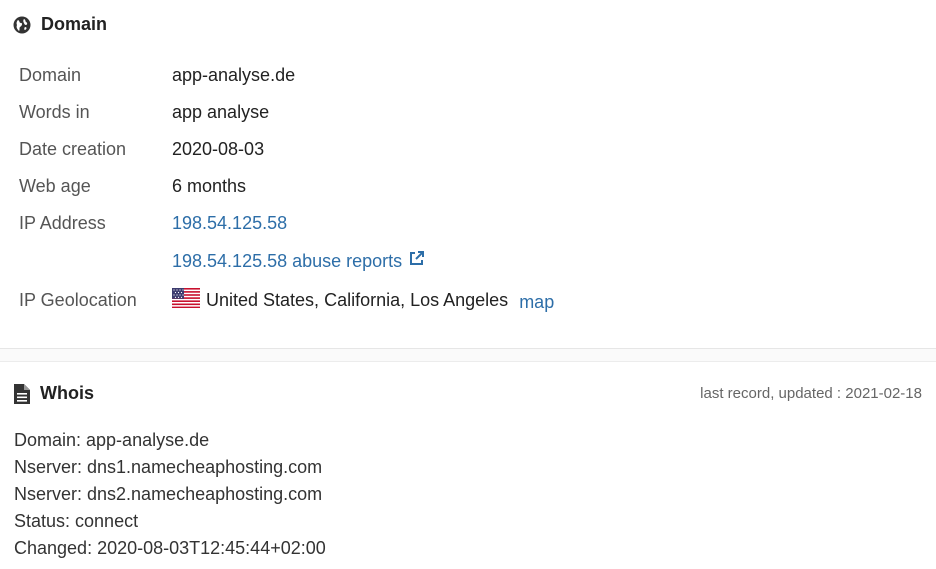 The width and height of the screenshot is (936, 569). I want to click on document-icon, so click(22, 393).